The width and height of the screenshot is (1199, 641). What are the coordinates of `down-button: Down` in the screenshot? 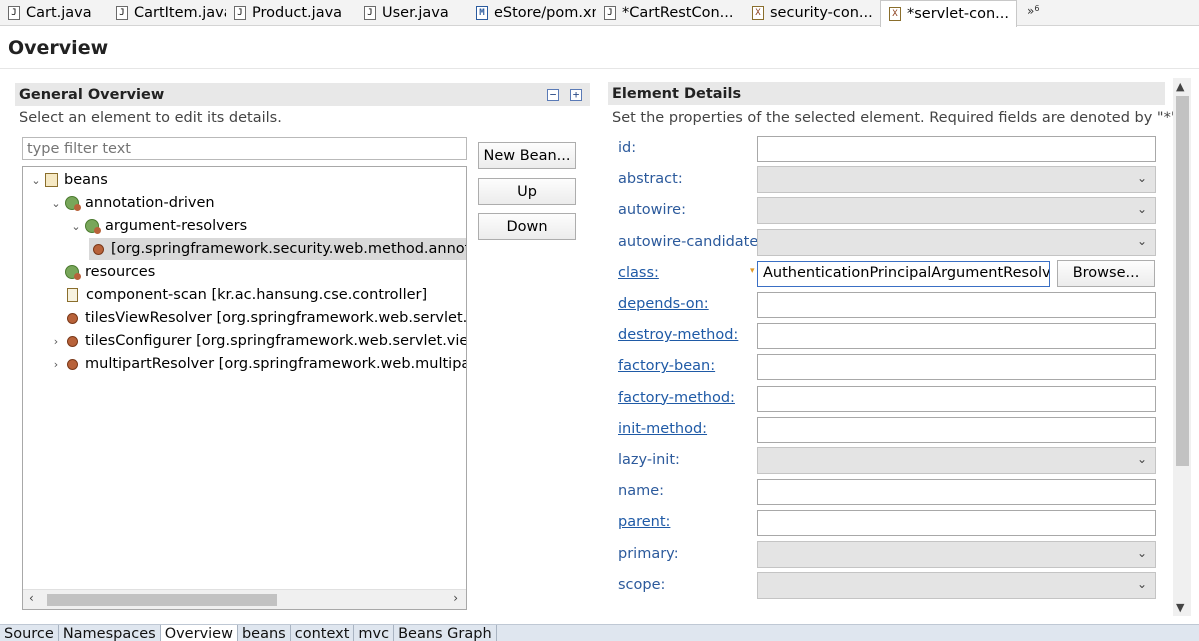 It's located at (527, 226).